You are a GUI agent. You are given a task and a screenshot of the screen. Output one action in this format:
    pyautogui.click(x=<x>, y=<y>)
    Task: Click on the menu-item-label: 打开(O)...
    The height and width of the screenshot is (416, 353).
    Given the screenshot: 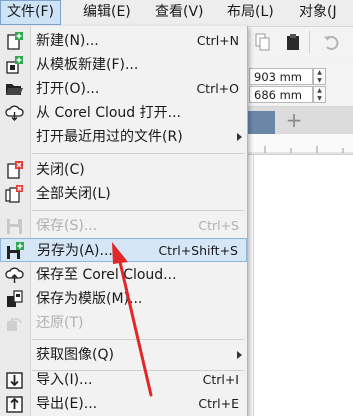 What is the action you would take?
    pyautogui.click(x=68, y=89)
    